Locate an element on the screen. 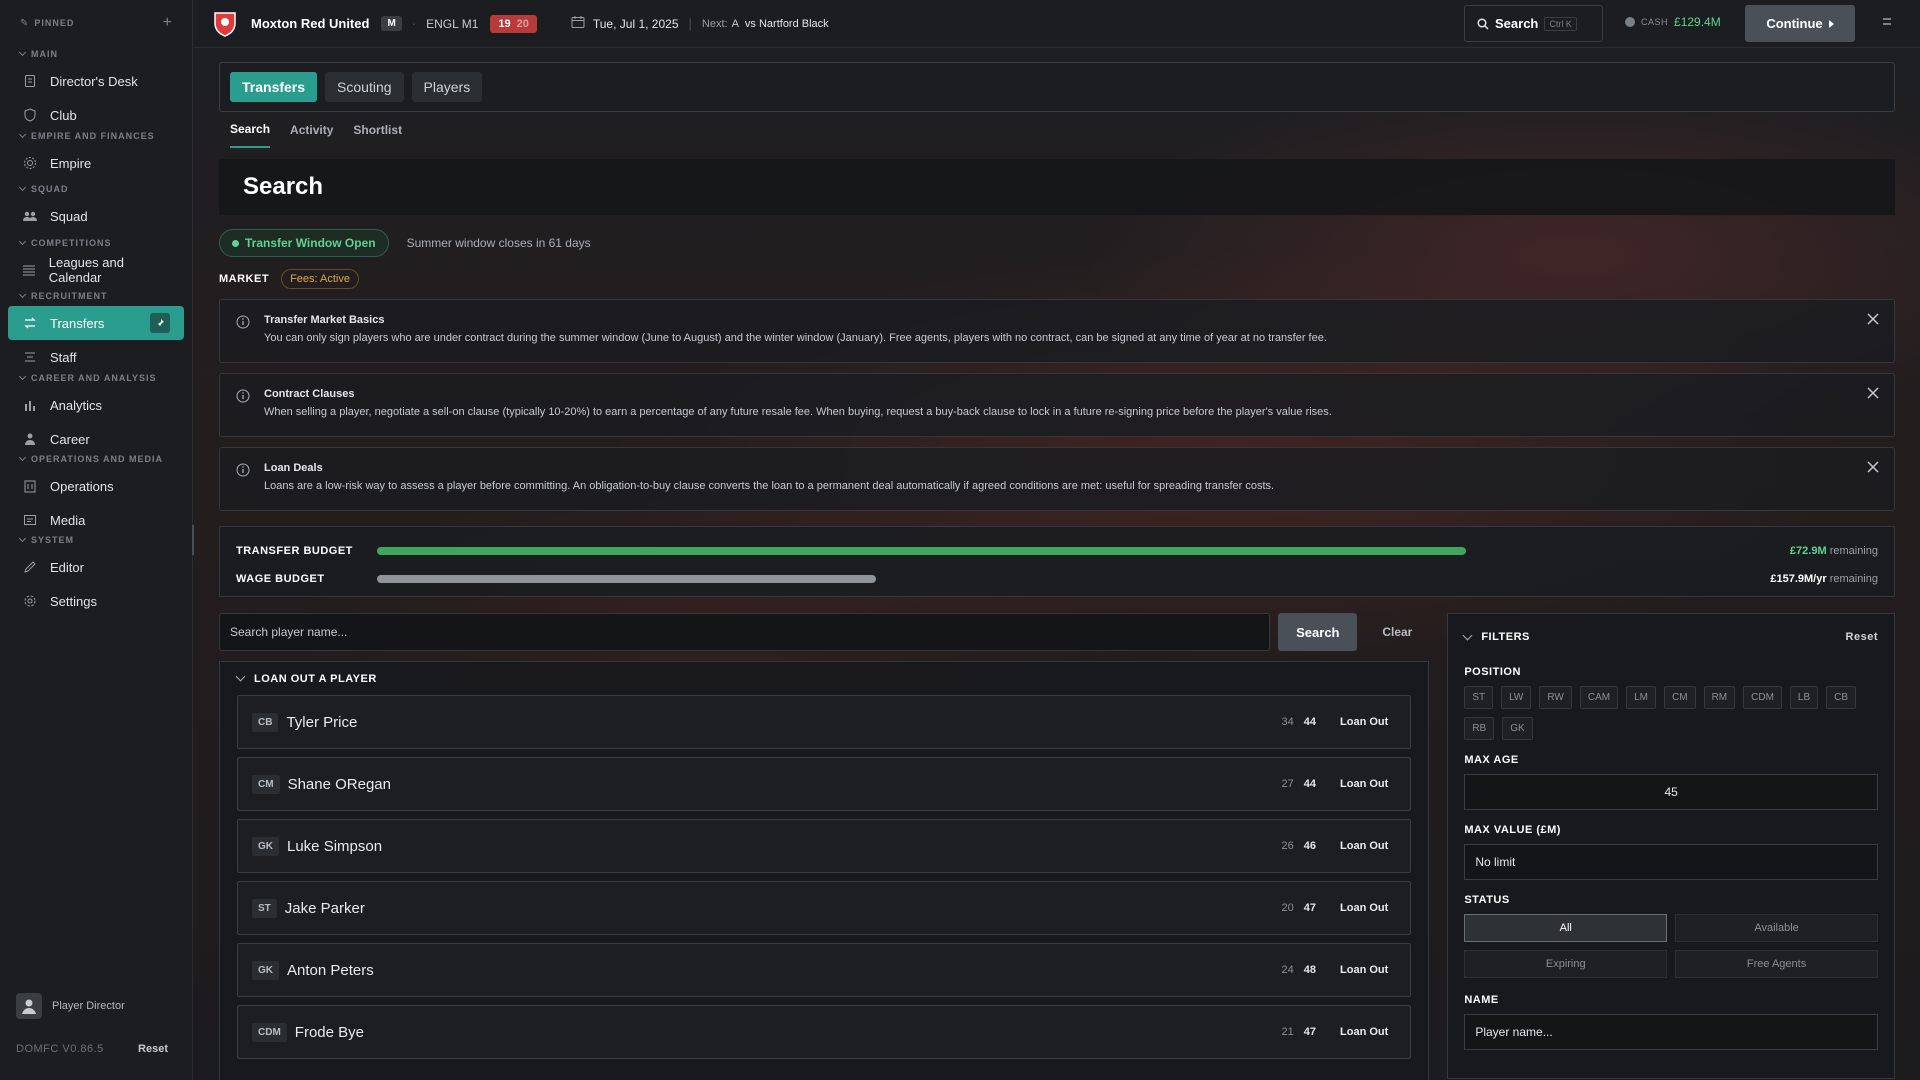 The image size is (1920, 1080). next-match-opponent: vs Nartford Black is located at coordinates (787, 24).